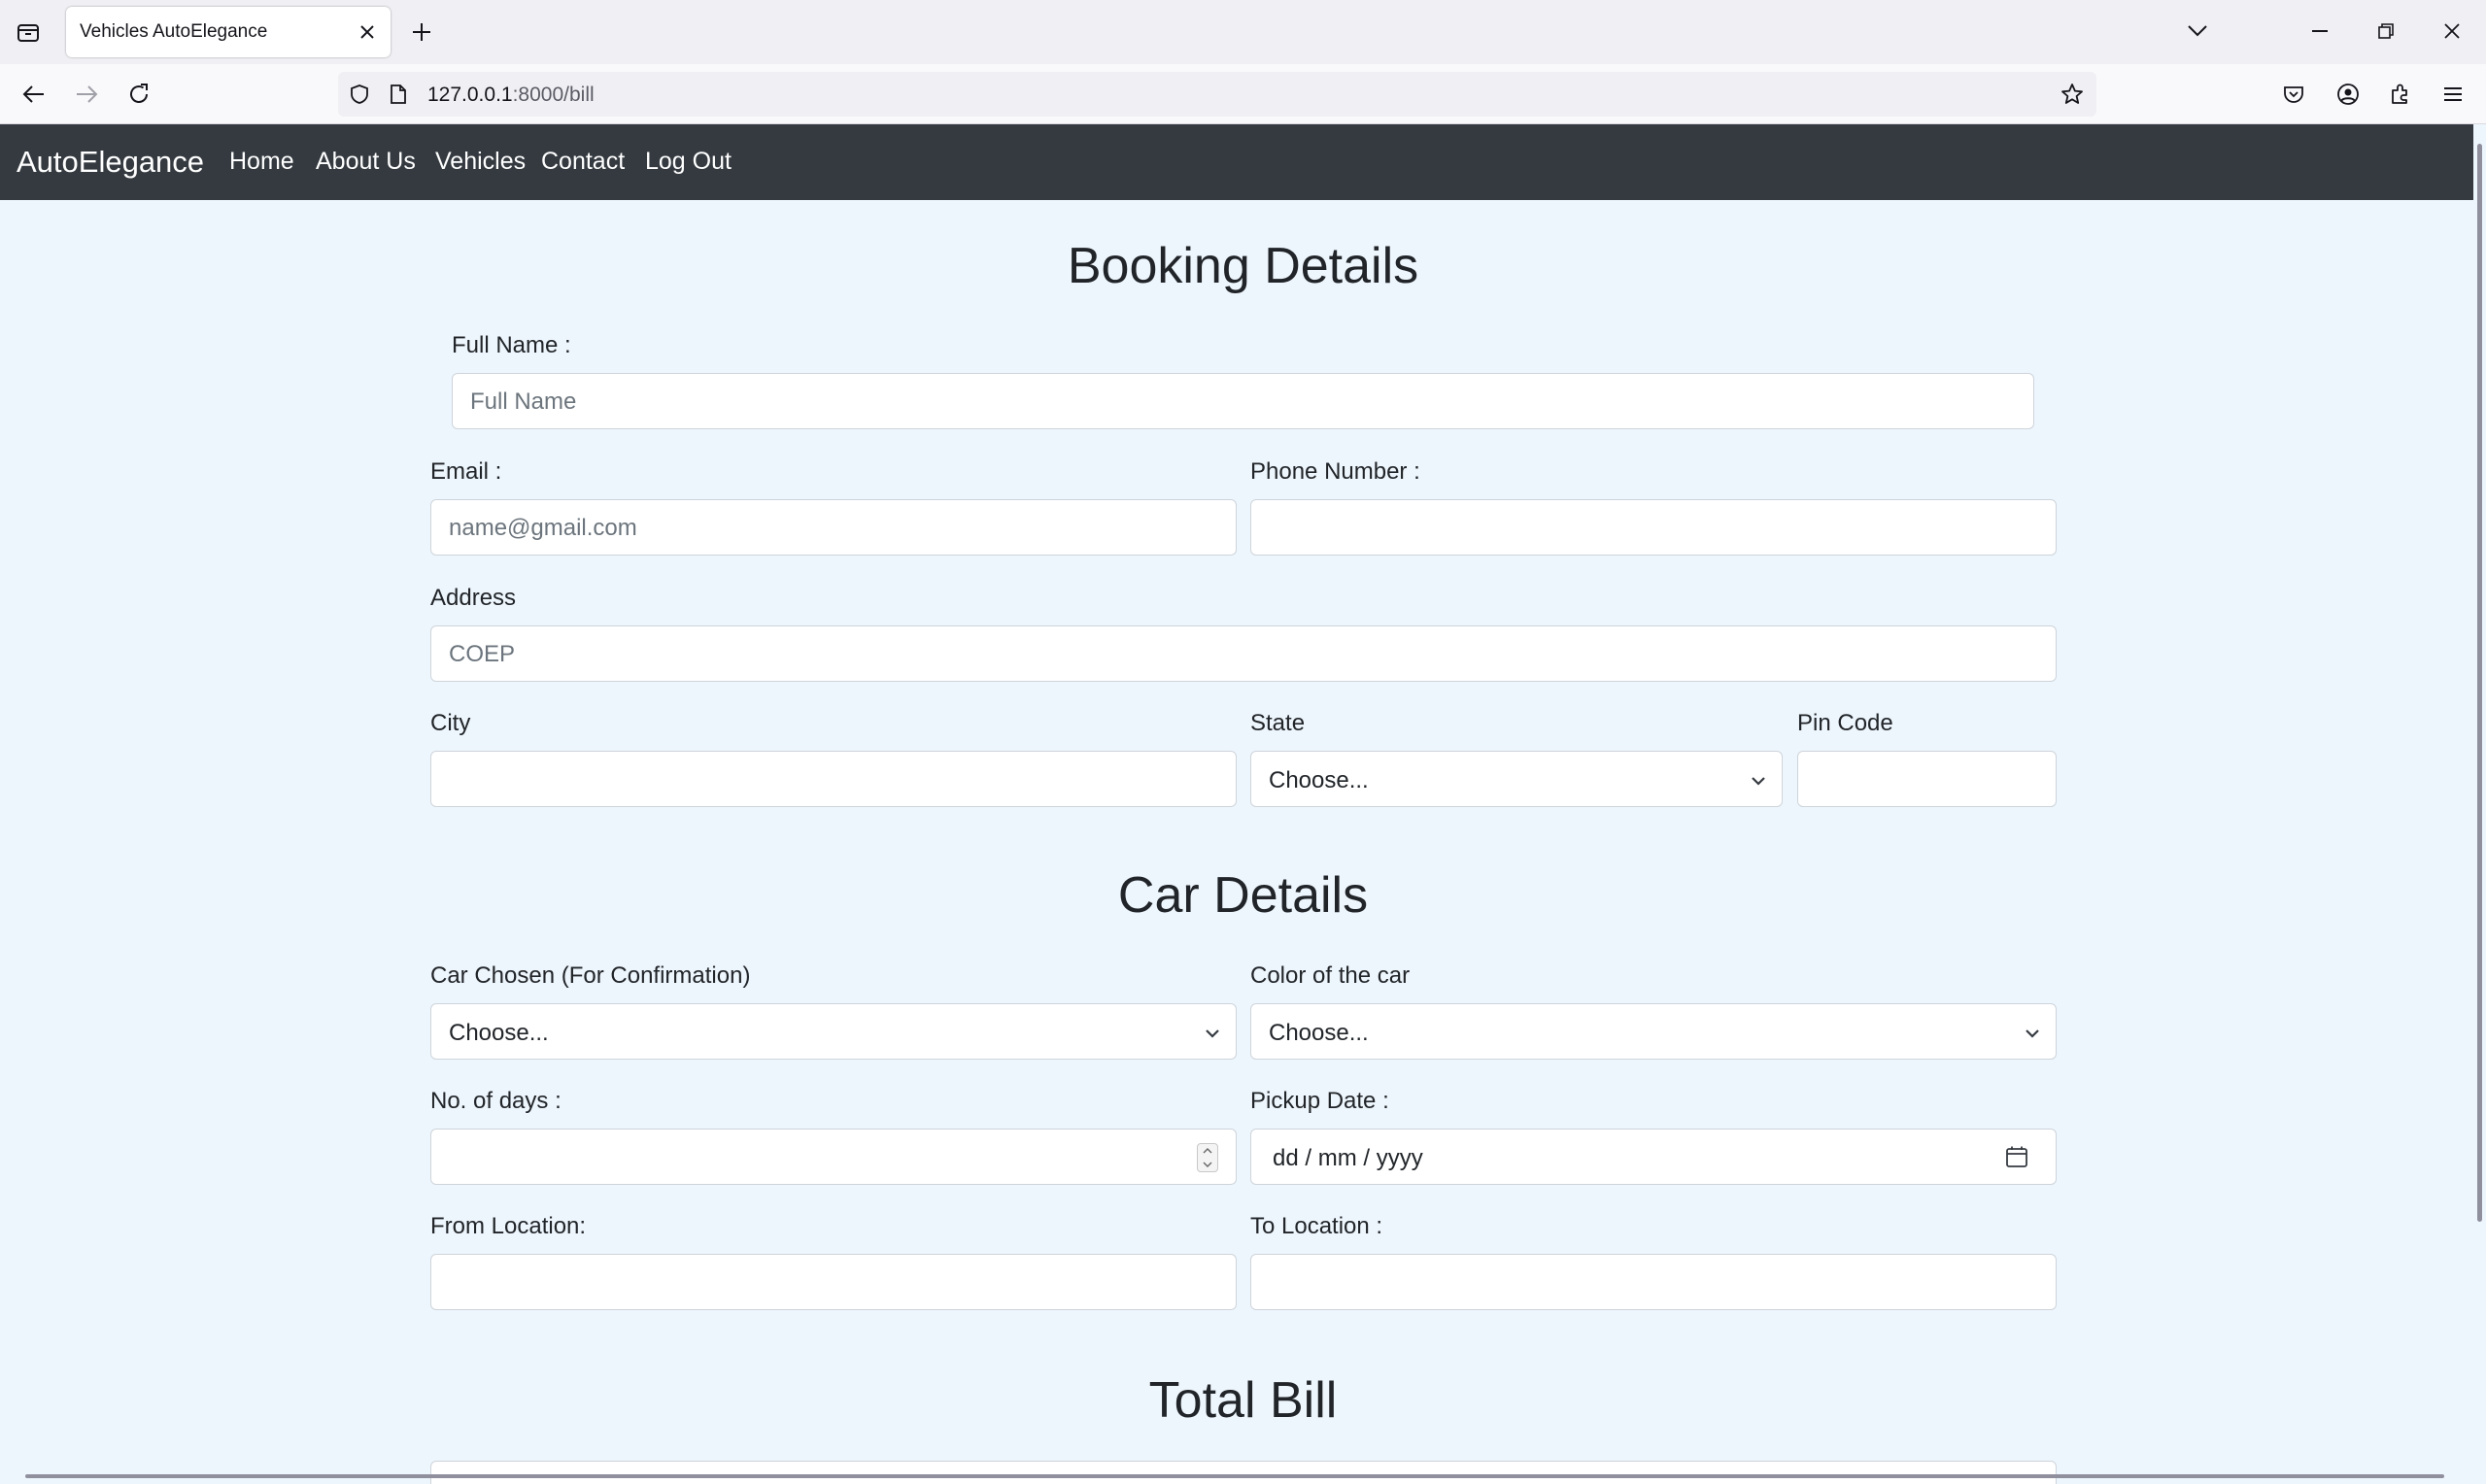 Image resolution: width=2486 pixels, height=1484 pixels. Describe the element at coordinates (138, 94) in the screenshot. I see `reload-icon` at that location.